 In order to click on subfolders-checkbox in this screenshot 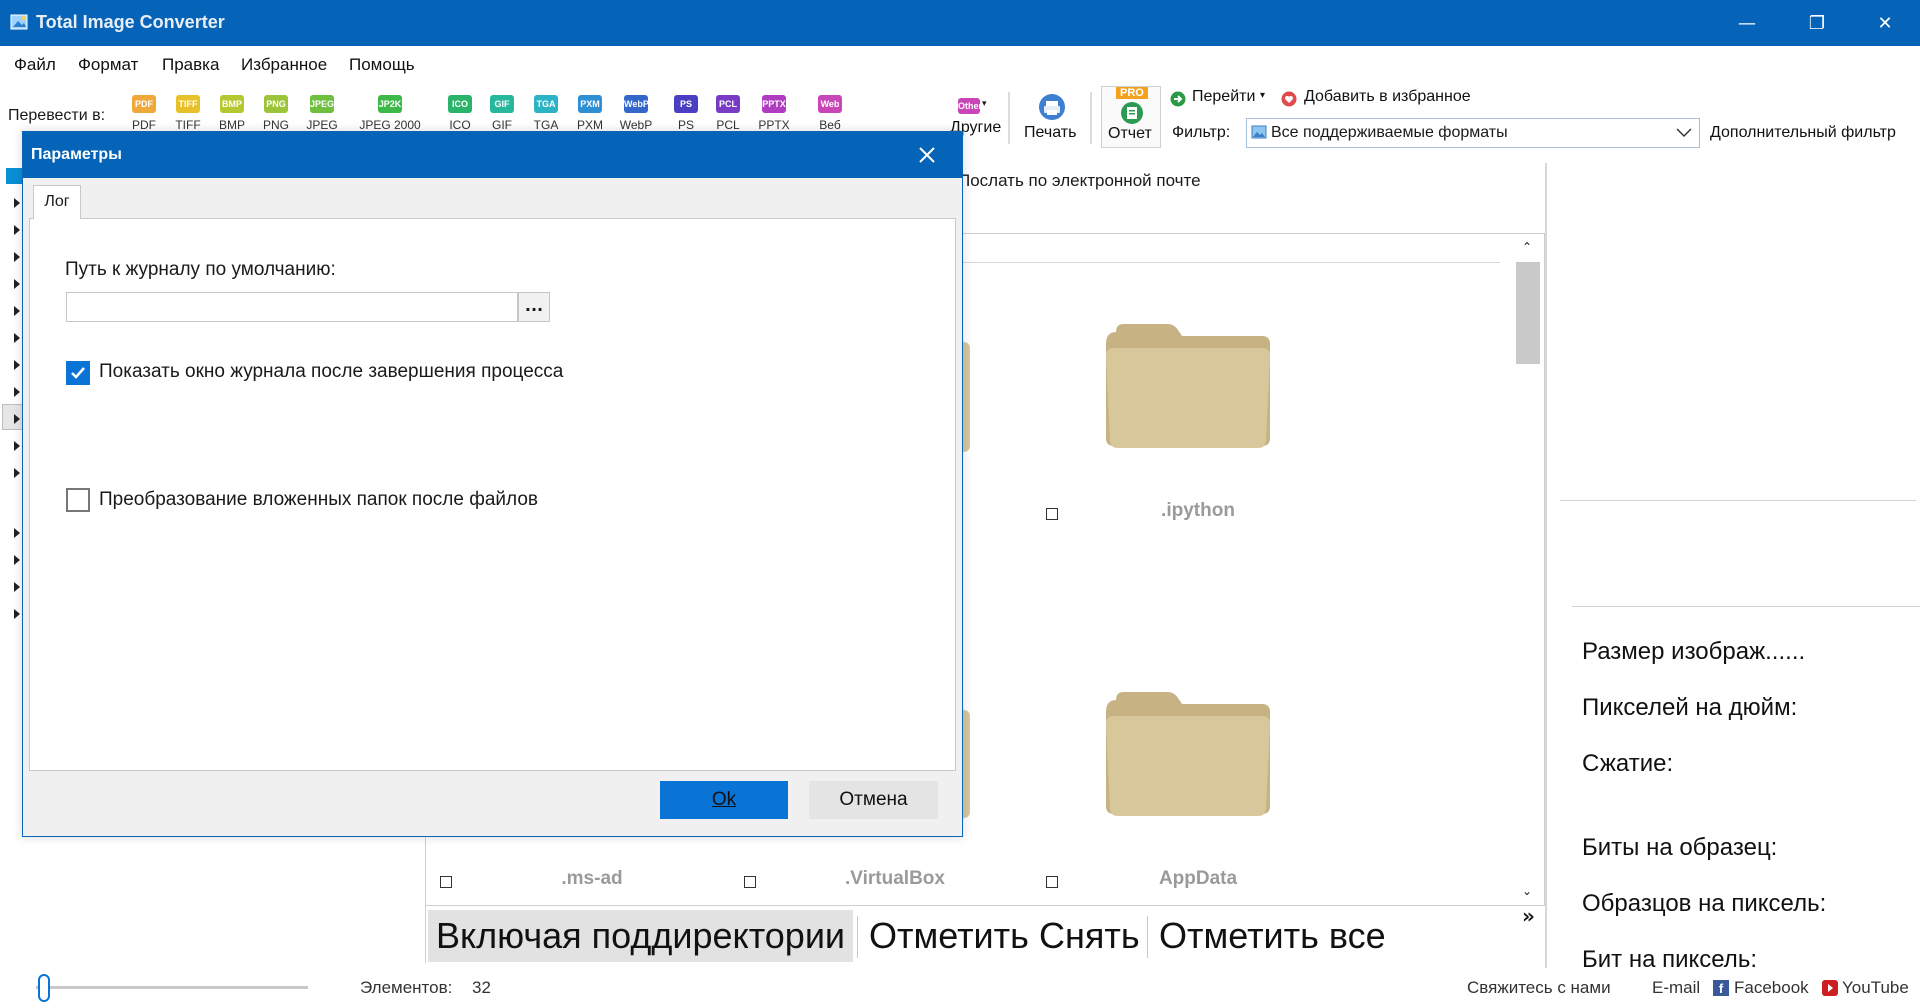, I will do `click(78, 500)`.